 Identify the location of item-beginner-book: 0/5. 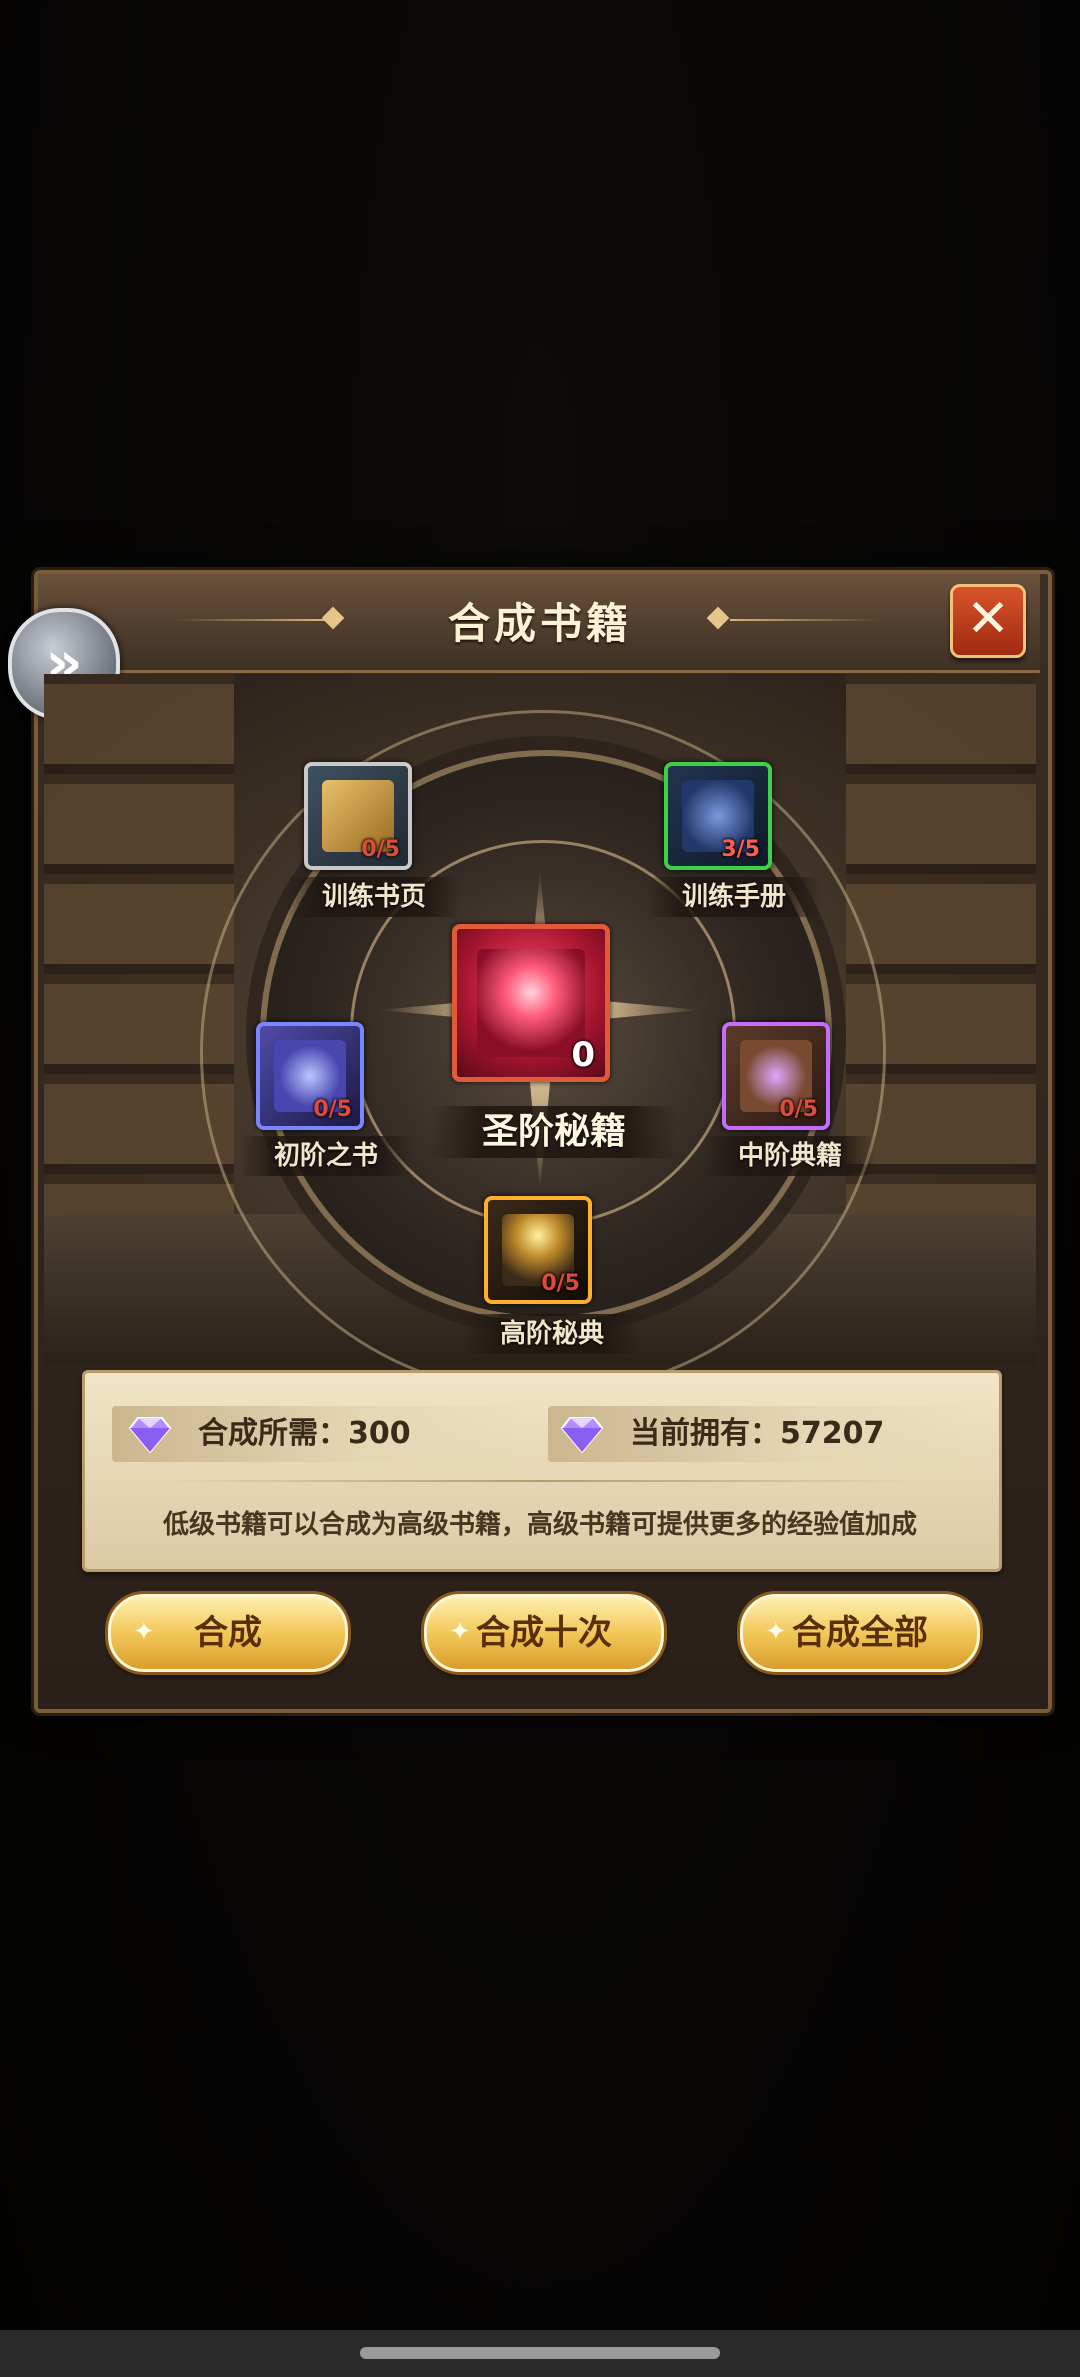
(310, 1076).